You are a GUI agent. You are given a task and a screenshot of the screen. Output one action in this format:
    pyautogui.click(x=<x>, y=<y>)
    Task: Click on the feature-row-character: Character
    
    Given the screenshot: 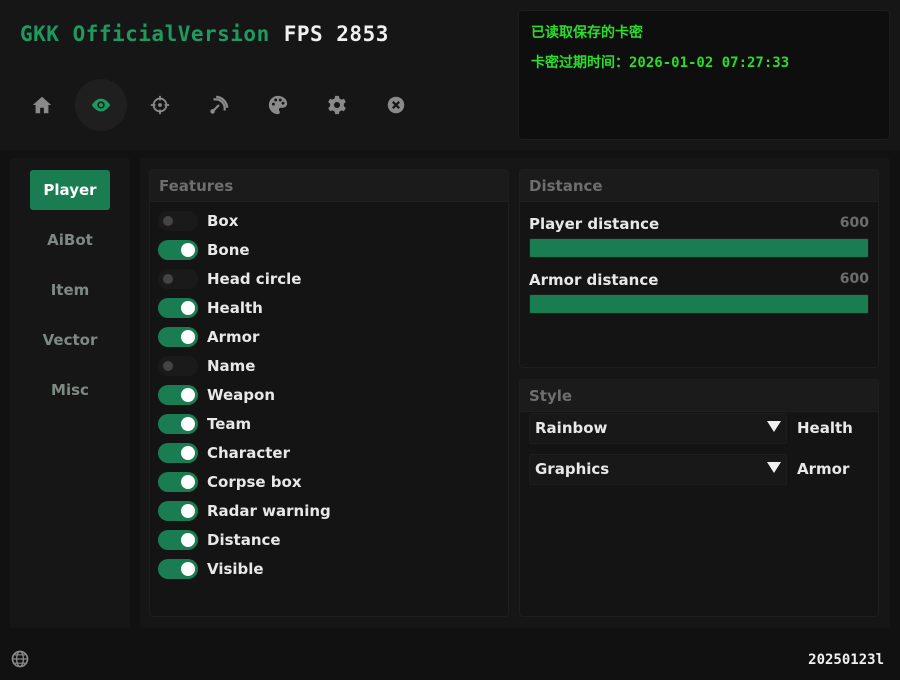 What is the action you would take?
    pyautogui.click(x=329, y=452)
    